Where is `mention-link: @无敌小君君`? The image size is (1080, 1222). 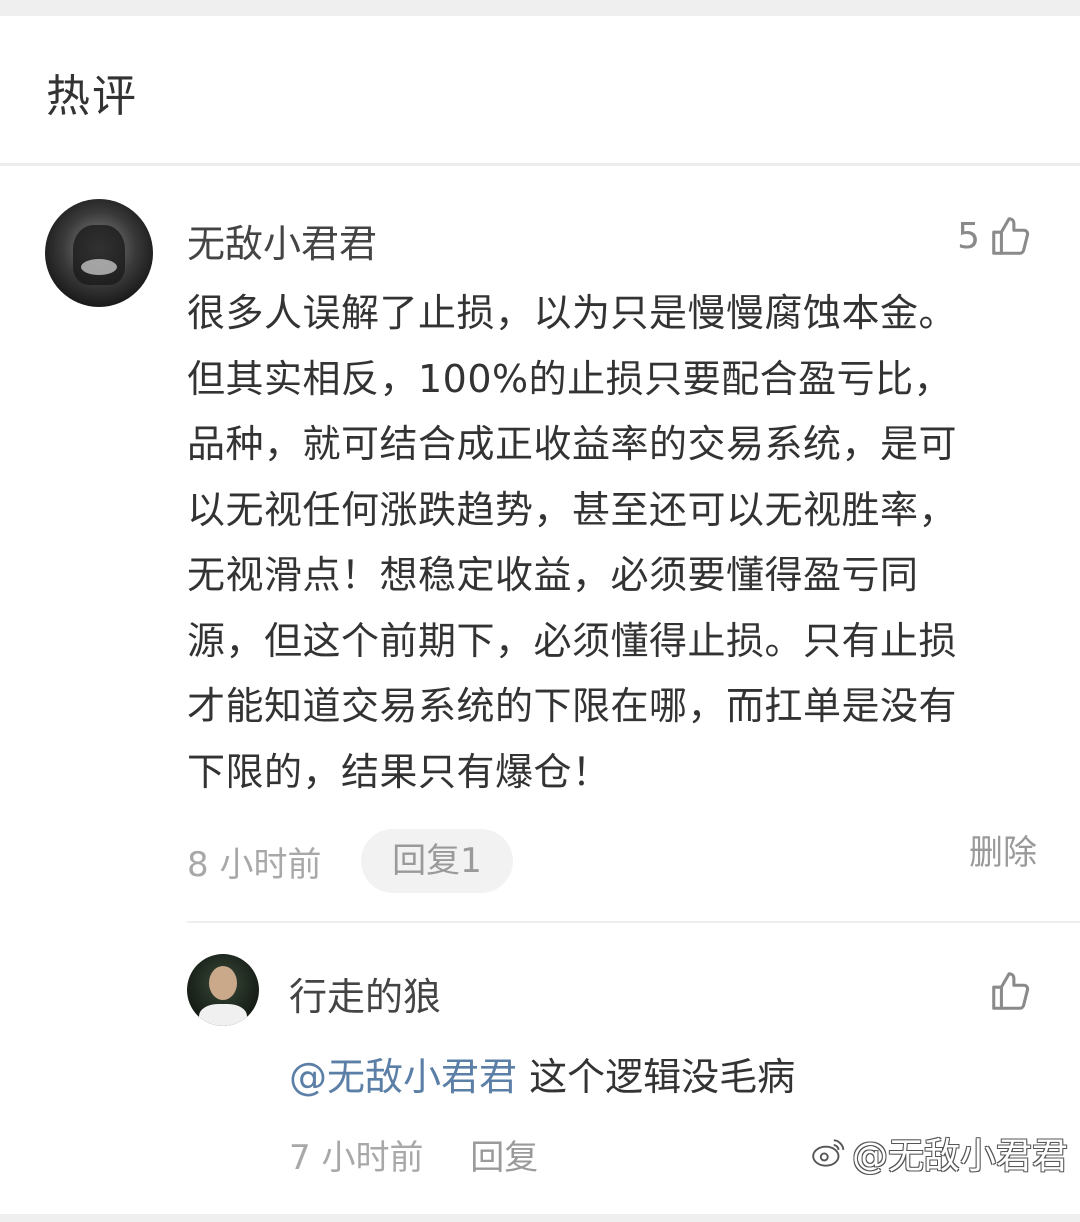
mention-link: @无敌小君君 is located at coordinates (403, 1077).